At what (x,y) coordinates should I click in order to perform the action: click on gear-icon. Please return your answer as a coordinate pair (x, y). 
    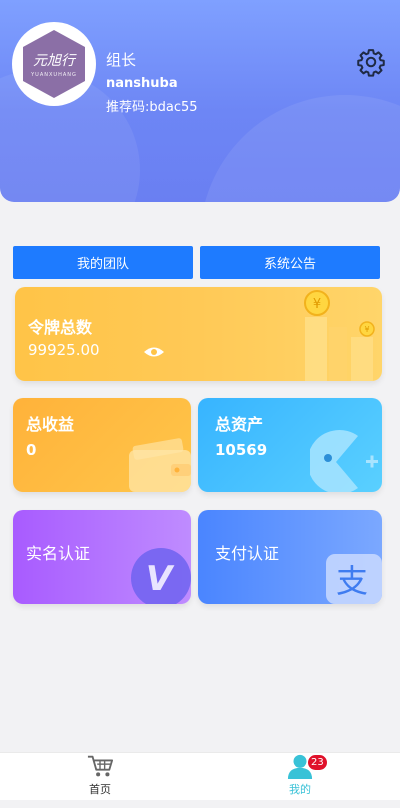
    Looking at the image, I should click on (371, 62).